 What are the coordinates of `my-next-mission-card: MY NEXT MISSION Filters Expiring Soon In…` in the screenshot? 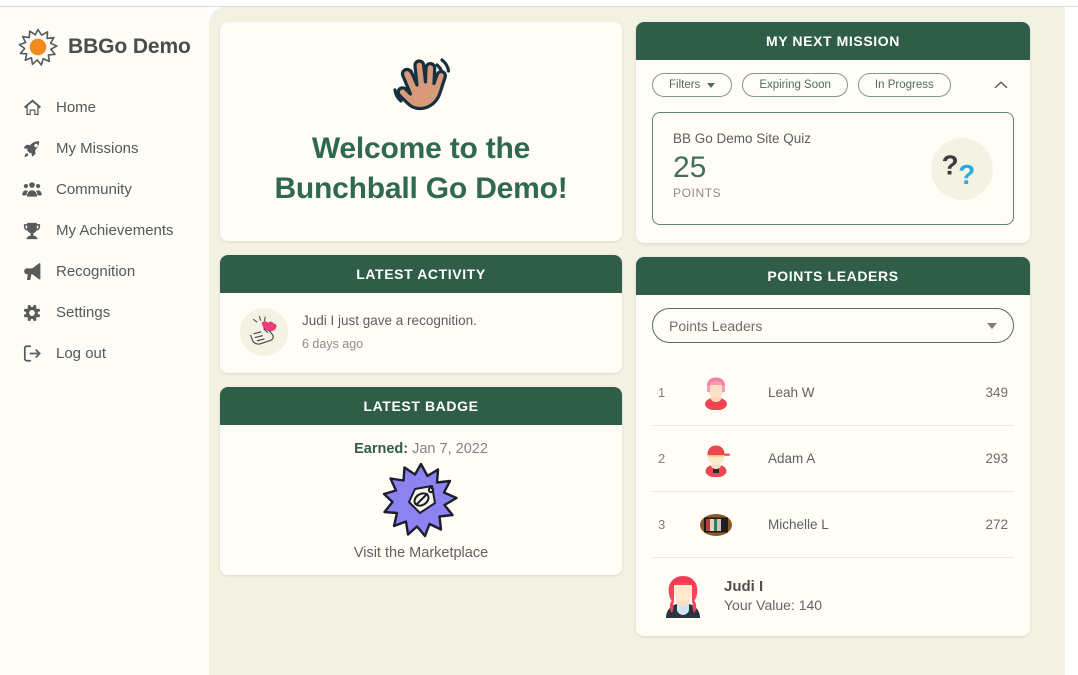 It's located at (833, 132).